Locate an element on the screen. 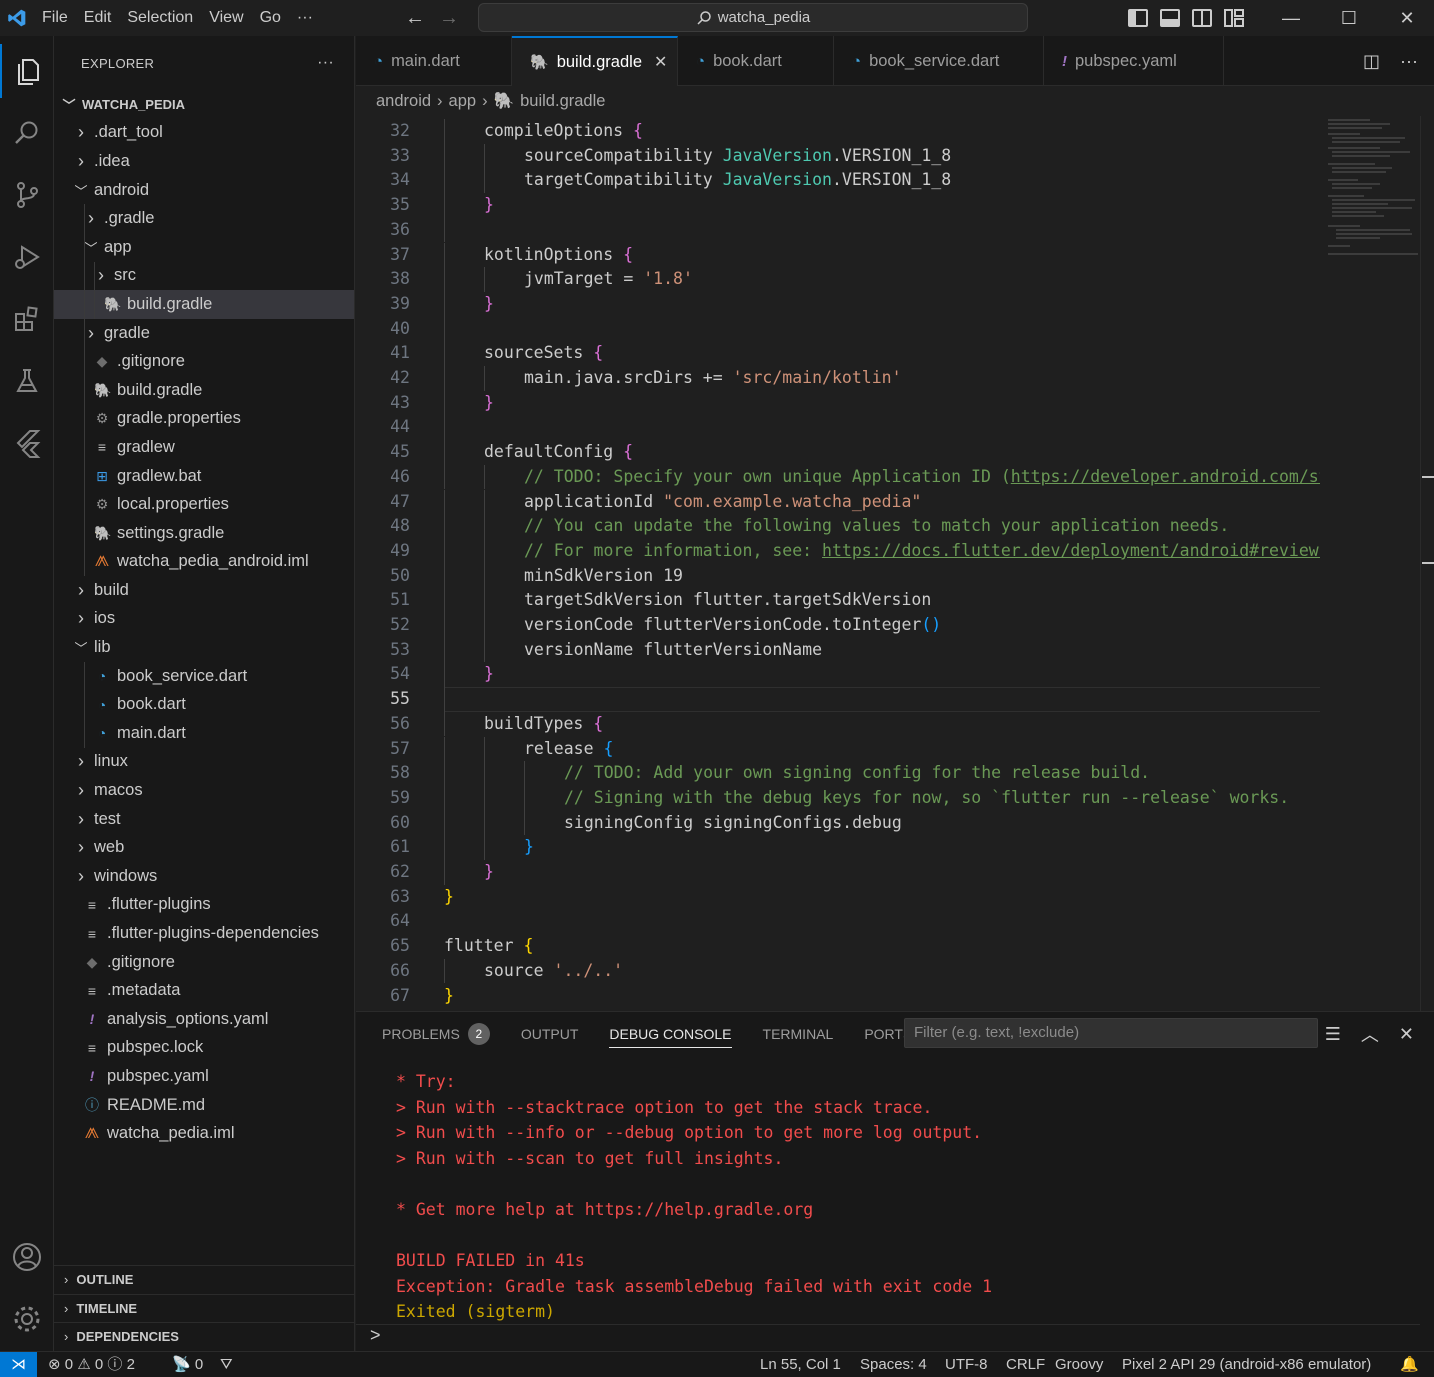 The width and height of the screenshot is (1434, 1377). tree-item: ! analysis_options.yaml is located at coordinates (204, 1019).